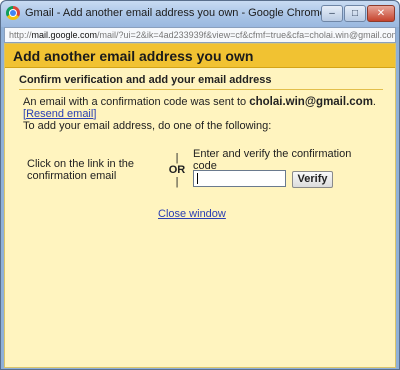  What do you see at coordinates (381, 13) in the screenshot?
I see `close-button: ✕` at bounding box center [381, 13].